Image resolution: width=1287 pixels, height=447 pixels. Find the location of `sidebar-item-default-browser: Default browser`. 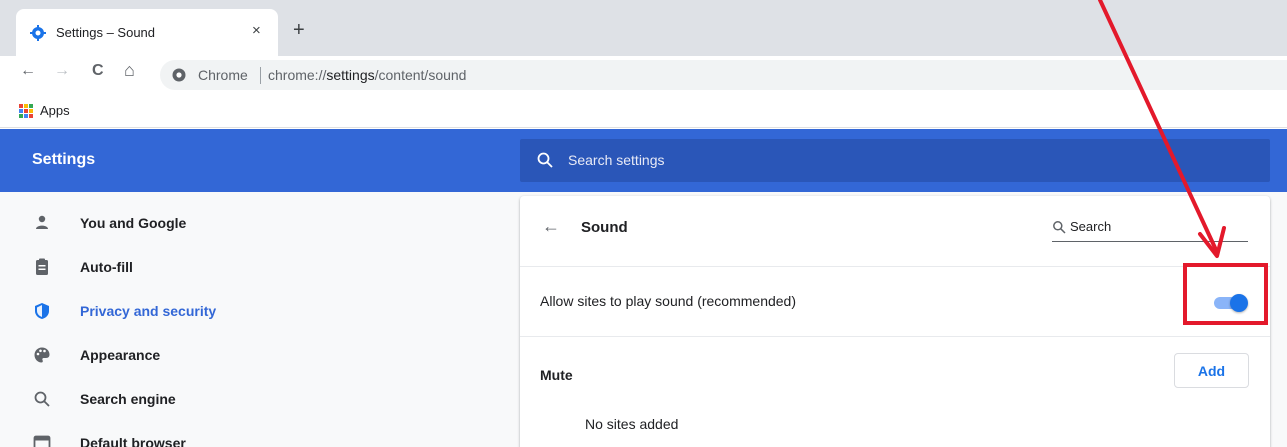

sidebar-item-default-browser: Default browser is located at coordinates (240, 433).